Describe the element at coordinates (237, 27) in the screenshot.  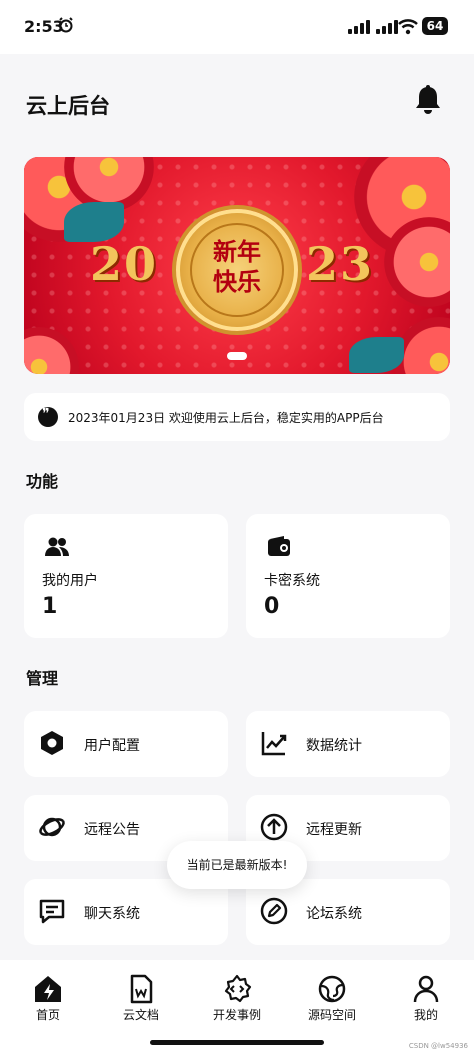
I see `status-bar: 2:53 64` at that location.